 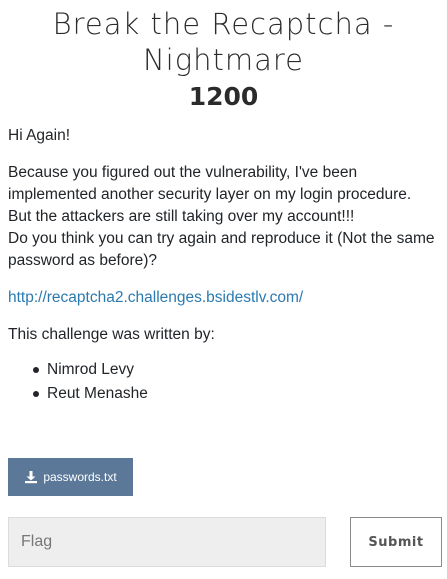 What do you see at coordinates (236, 394) in the screenshot?
I see `list-item: Reut Menashe` at bounding box center [236, 394].